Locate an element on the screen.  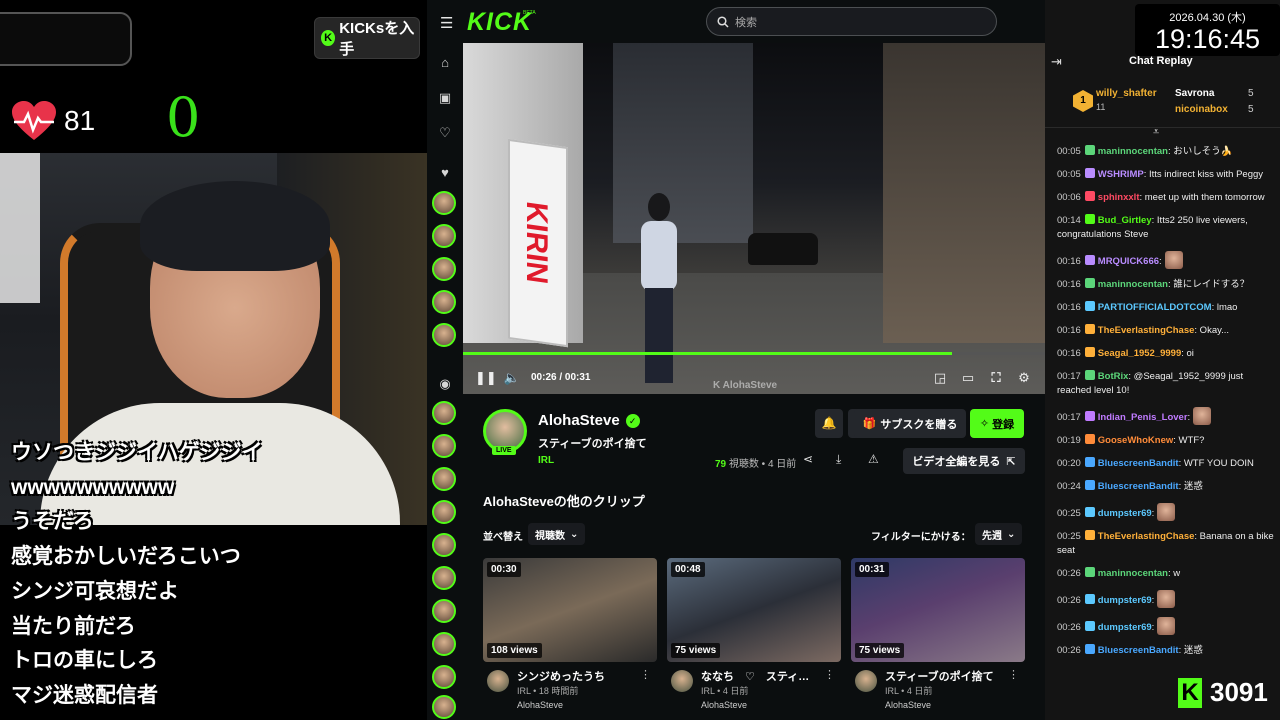
chat-username: MRQUICK666 is located at coordinates (1128, 261).